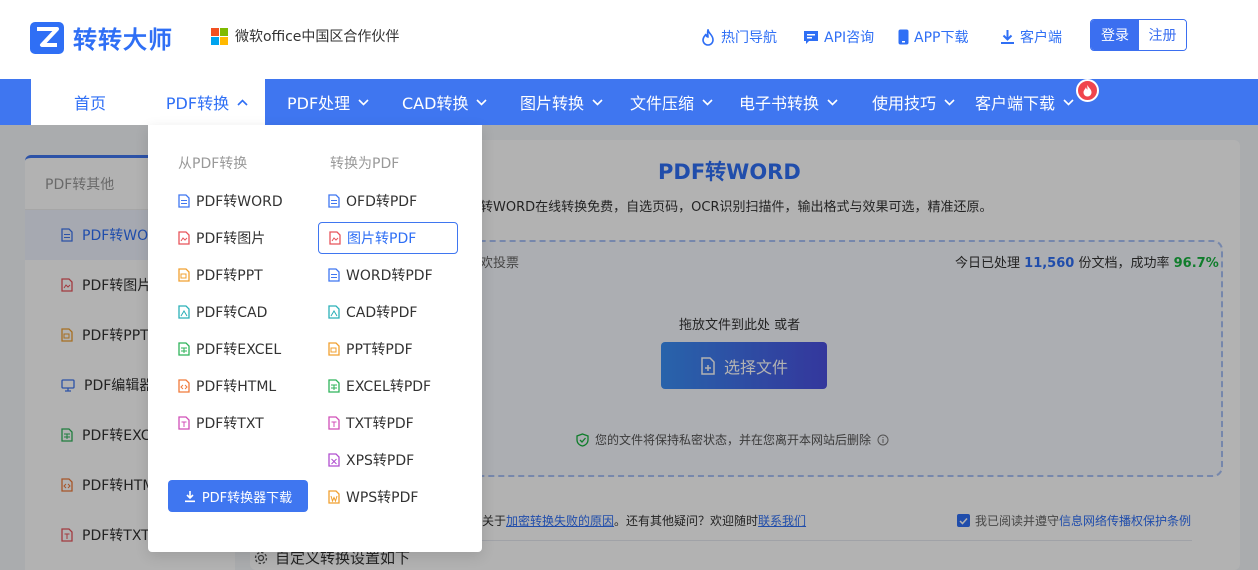 The width and height of the screenshot is (1258, 570). Describe the element at coordinates (365, 164) in the screenshot. I see `to-pdf-heading: 转换为PDF` at that location.